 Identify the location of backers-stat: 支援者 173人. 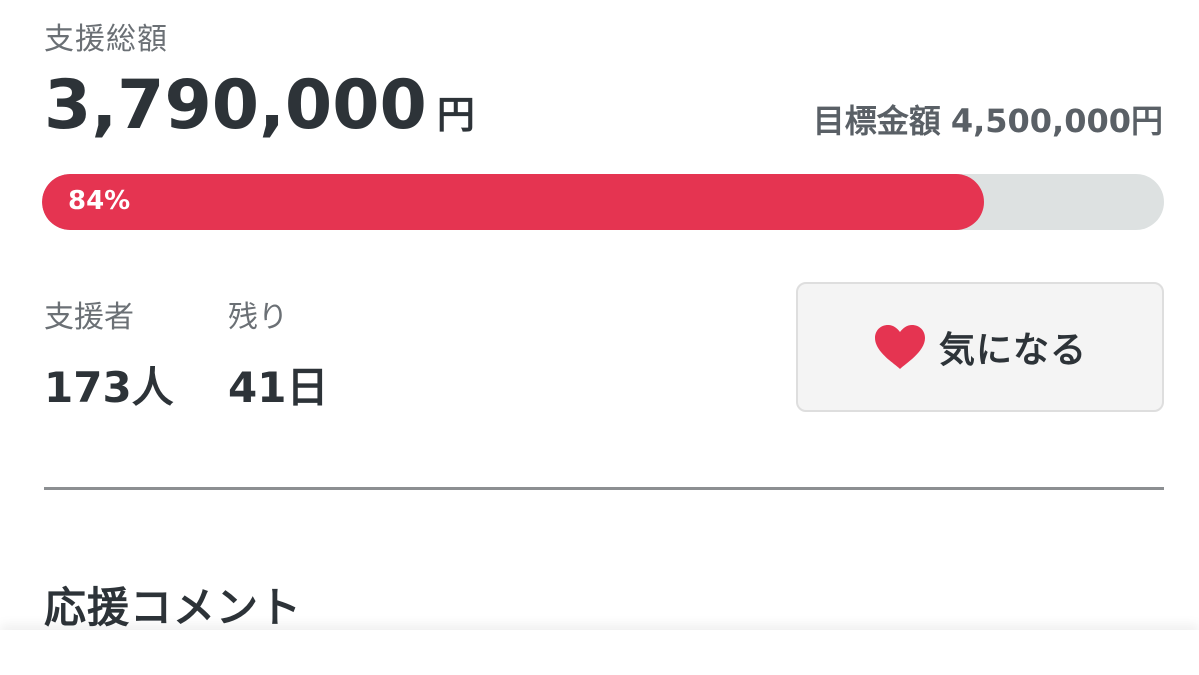
(109, 353).